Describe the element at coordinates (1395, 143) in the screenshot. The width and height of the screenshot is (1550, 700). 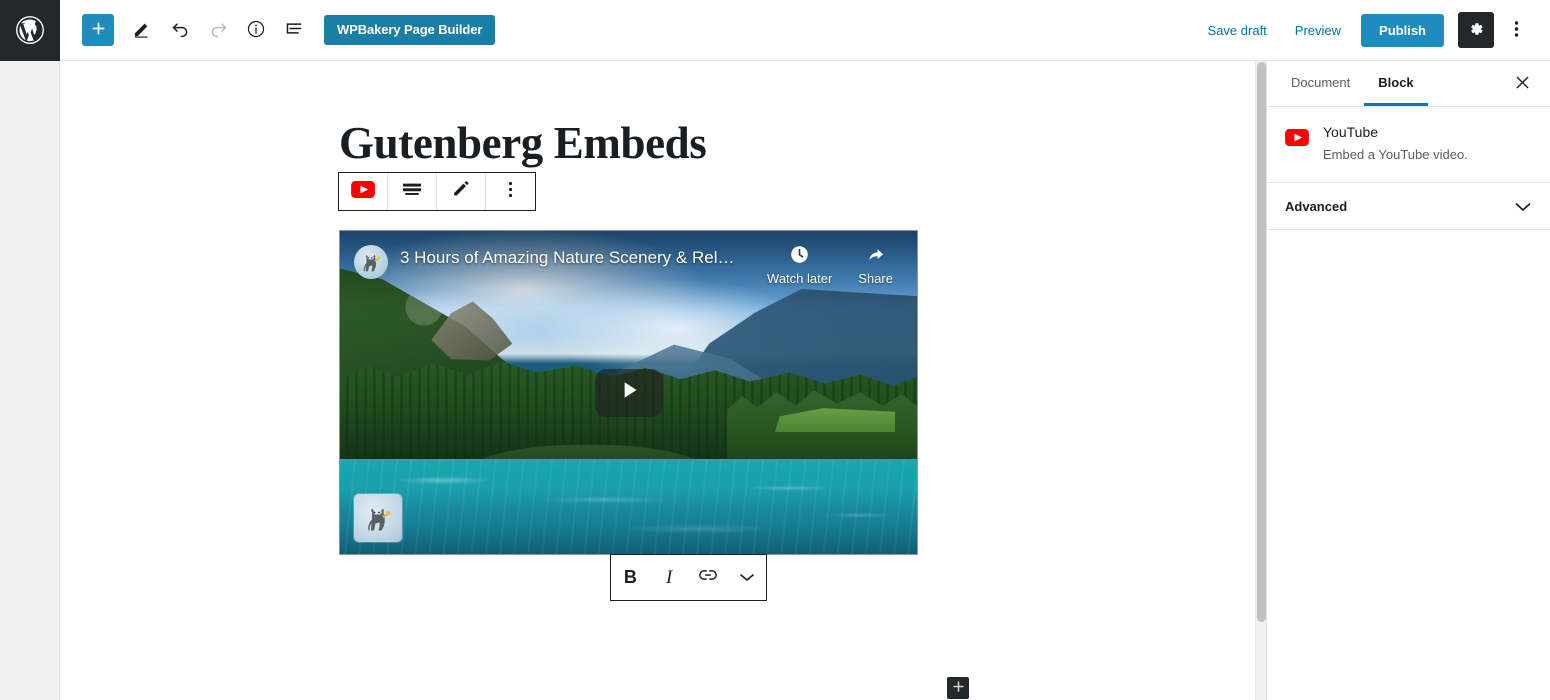
I see `block-info-text: YouTube Embed a YouTube video.` at that location.